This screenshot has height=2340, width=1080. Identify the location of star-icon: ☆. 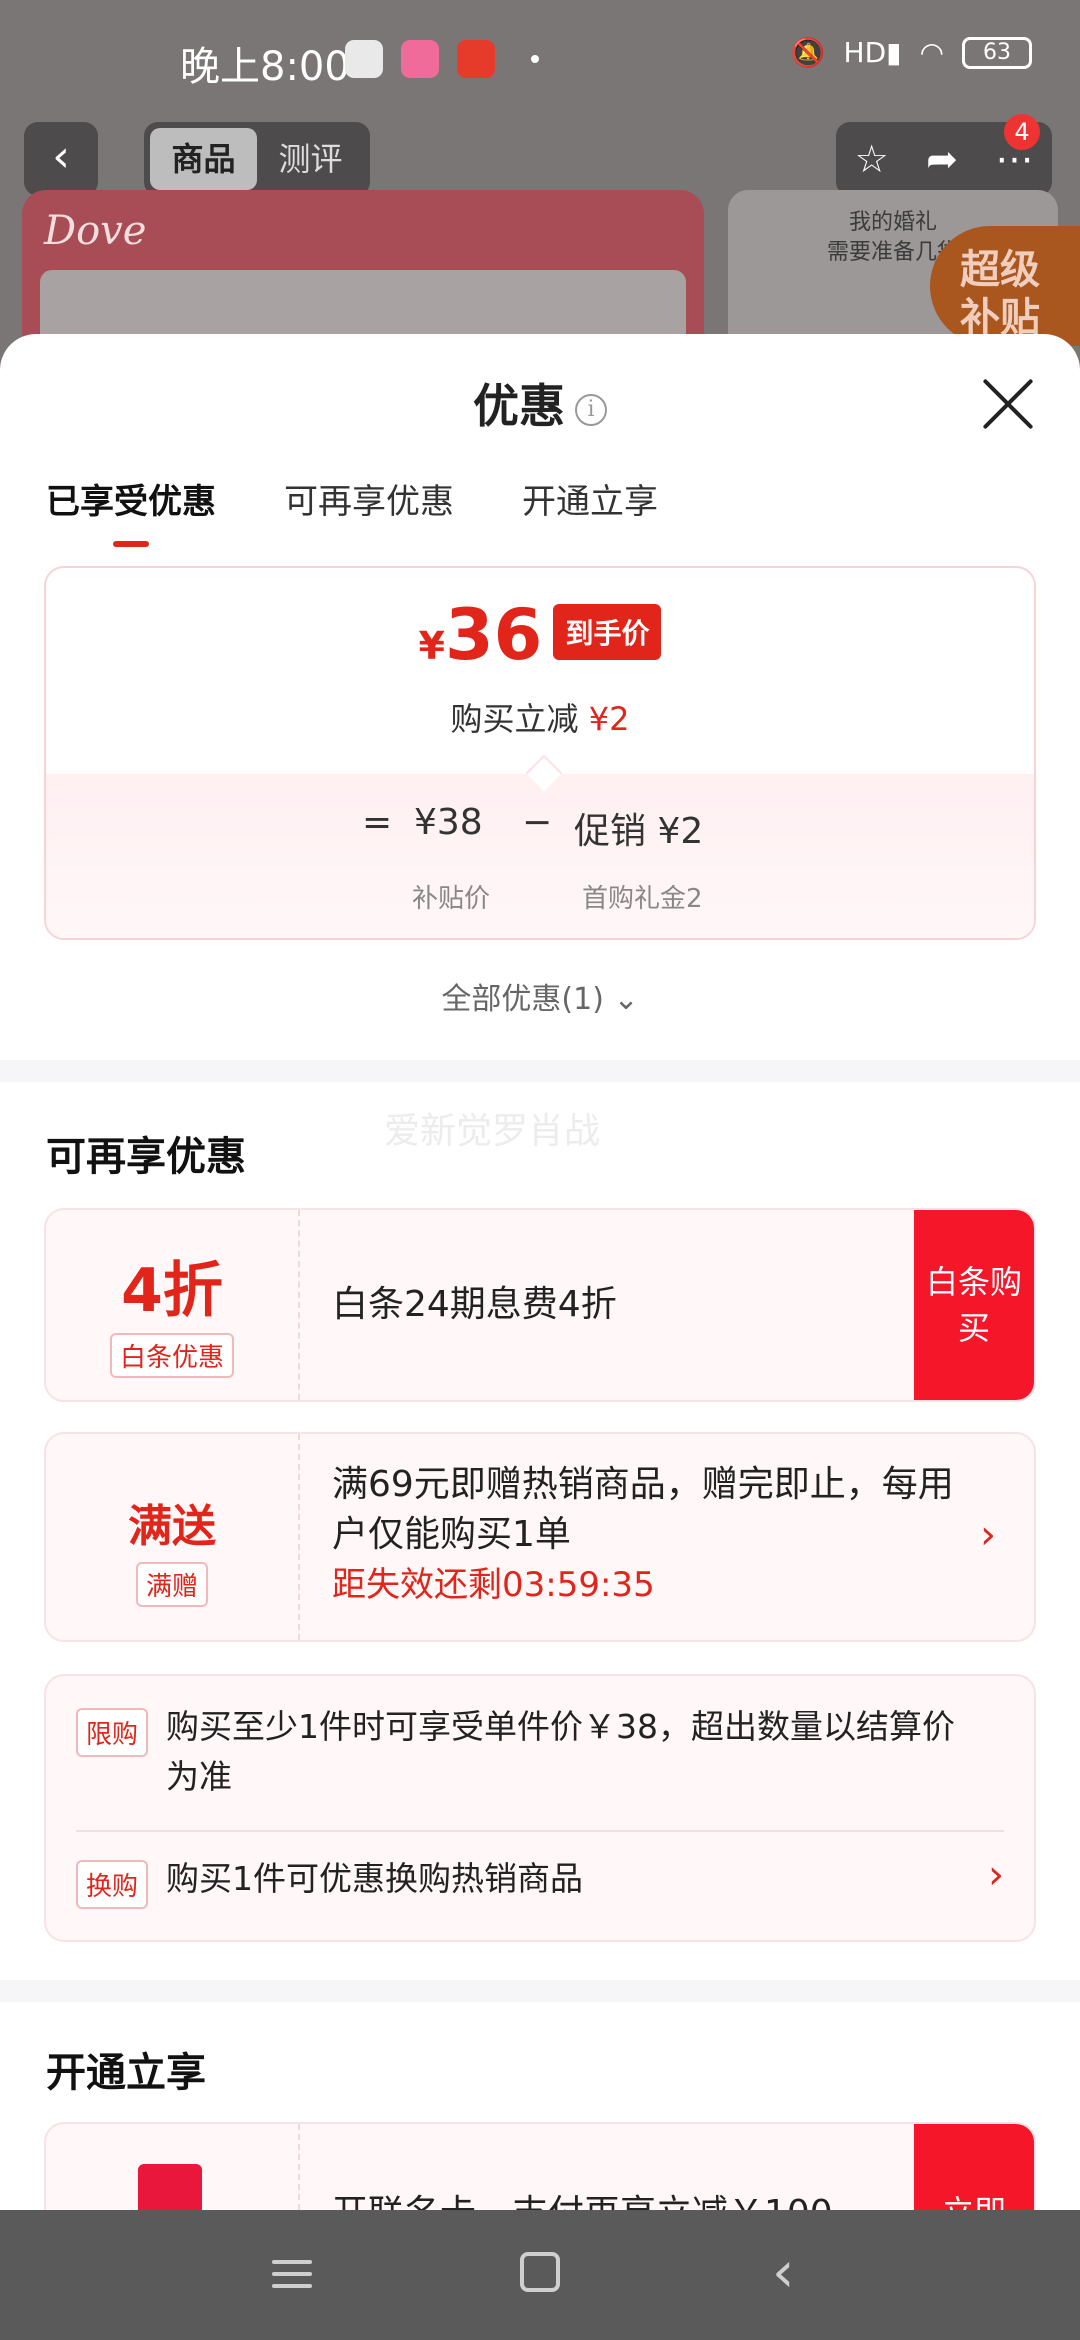
(872, 159).